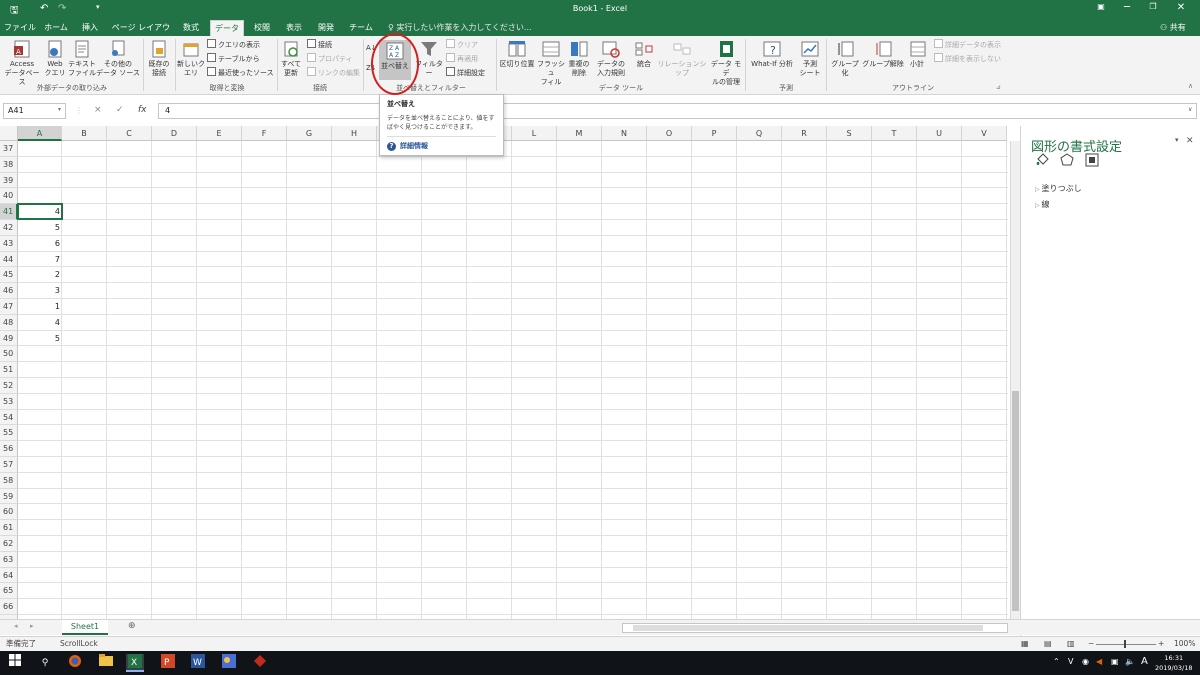 The width and height of the screenshot is (1200, 675). Describe the element at coordinates (1070, 661) in the screenshot. I see `tray-app-icon: V` at that location.